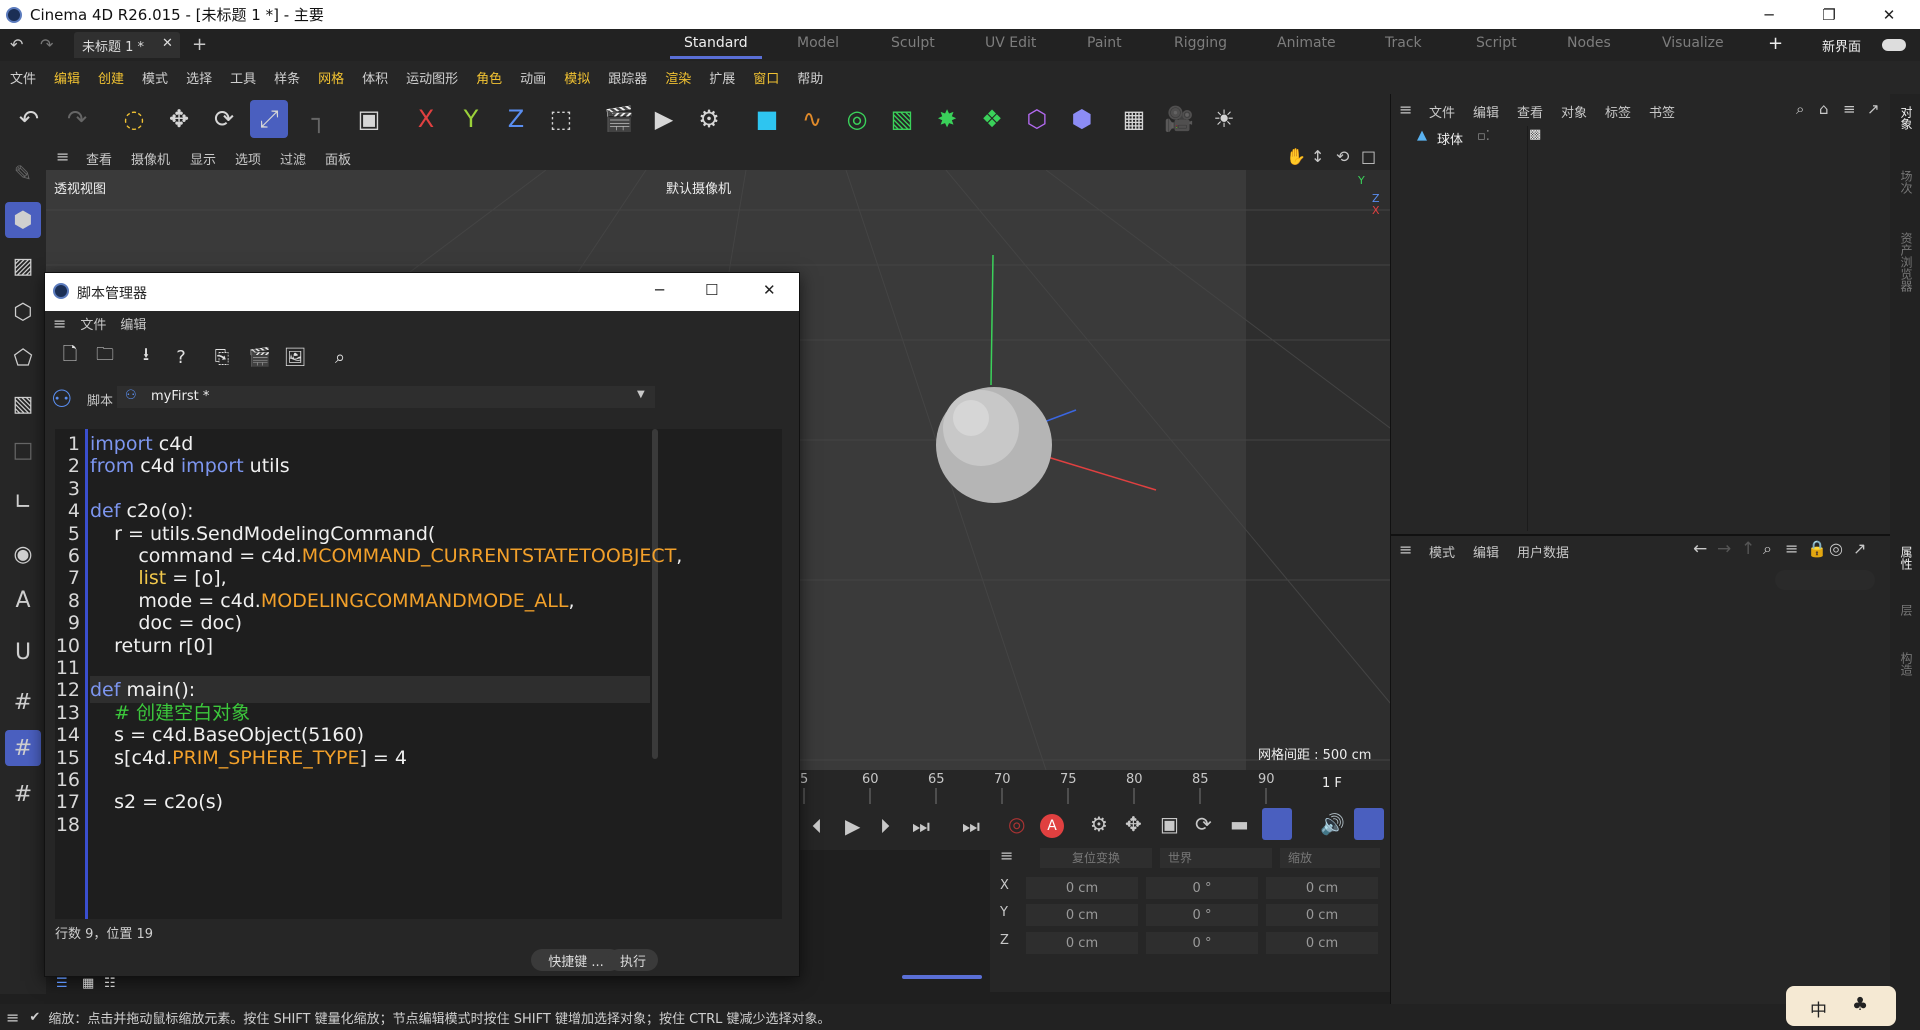 The image size is (1920, 1030). I want to click on add-tab-icon: +, so click(199, 44).